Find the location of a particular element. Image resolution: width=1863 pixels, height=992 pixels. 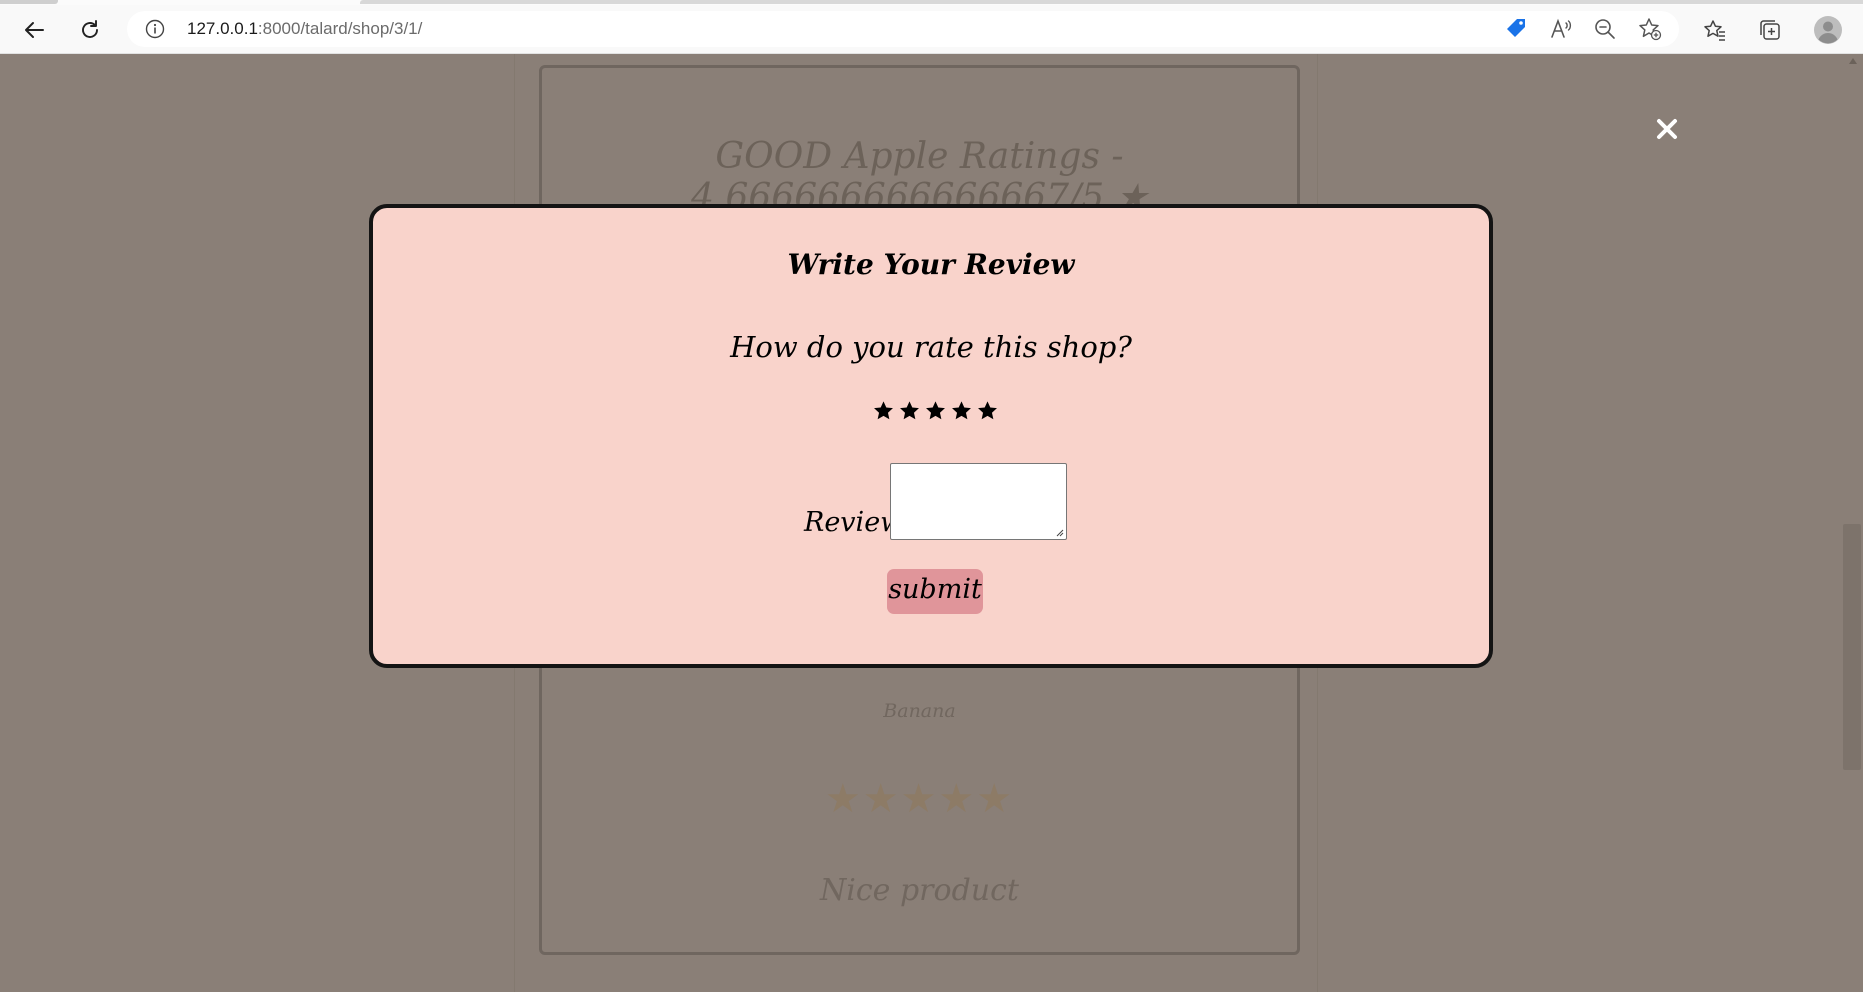

site-info-button is located at coordinates (155, 29).